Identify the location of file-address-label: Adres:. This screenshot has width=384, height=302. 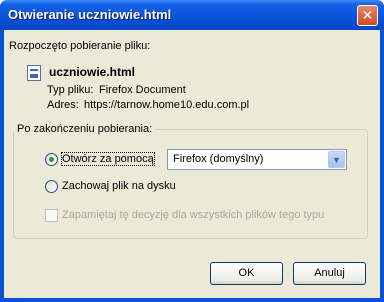
(63, 105).